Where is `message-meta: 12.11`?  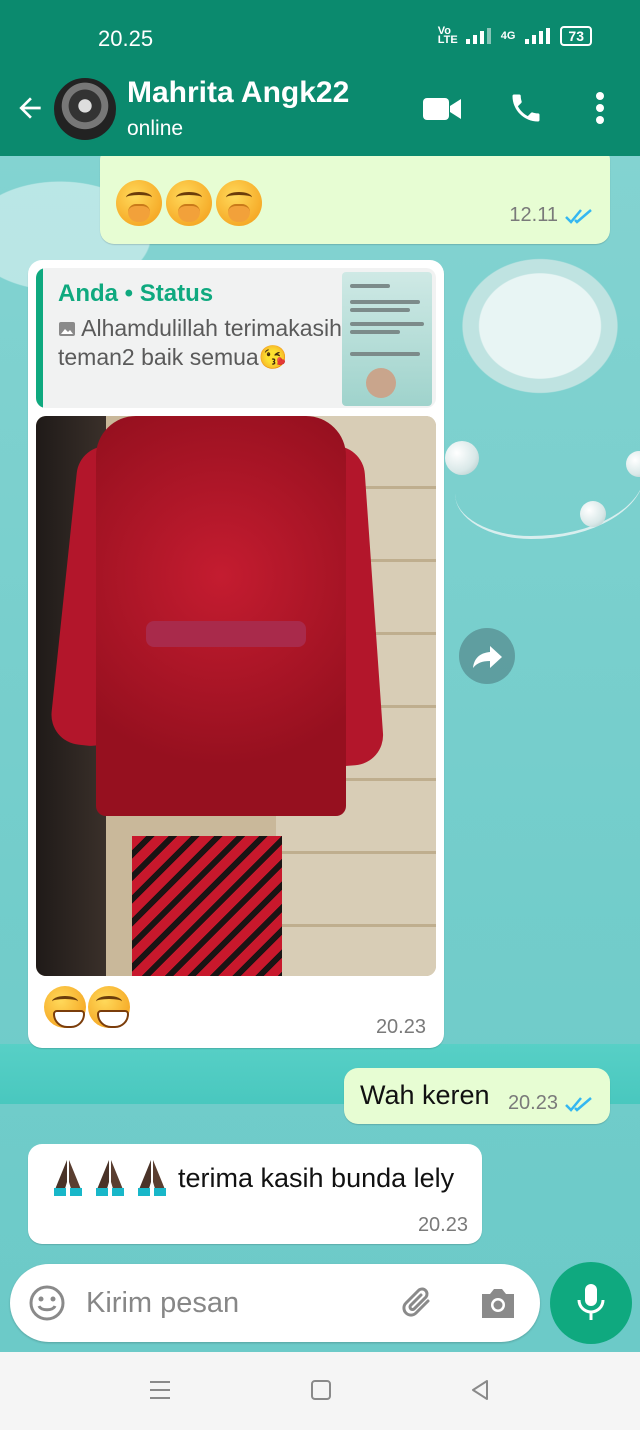 message-meta: 12.11 is located at coordinates (552, 215).